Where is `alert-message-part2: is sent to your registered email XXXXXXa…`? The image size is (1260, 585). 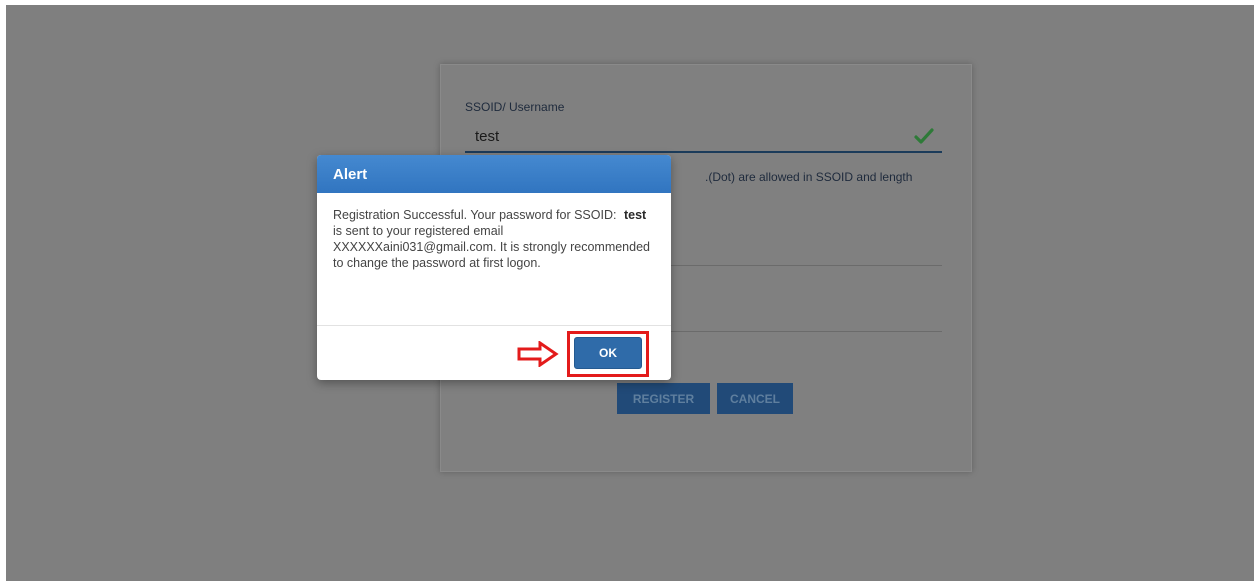
alert-message-part2: is sent to your registered email XXXXXXa… is located at coordinates (491, 247).